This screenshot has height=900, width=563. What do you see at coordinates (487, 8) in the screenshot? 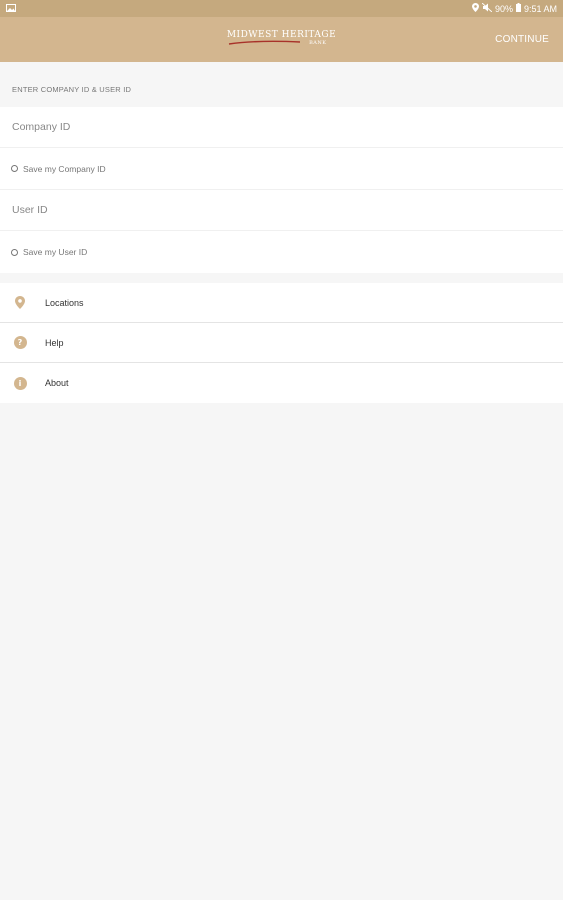
I see `mute-icon` at bounding box center [487, 8].